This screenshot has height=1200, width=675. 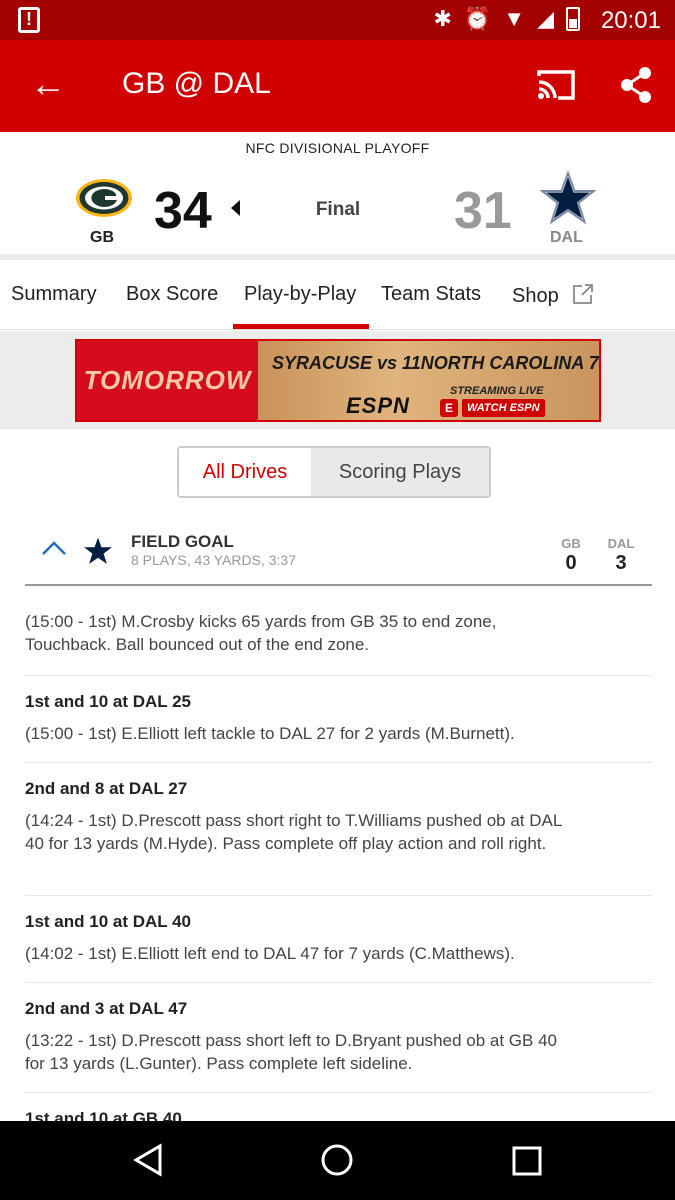 What do you see at coordinates (621, 563) in the screenshot?
I see `drive-home-score: 3` at bounding box center [621, 563].